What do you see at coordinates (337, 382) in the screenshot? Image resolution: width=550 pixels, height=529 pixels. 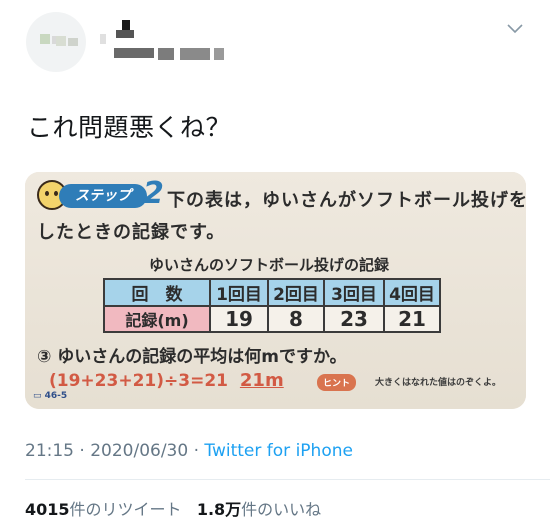 I see `hint-badge: ヒント` at bounding box center [337, 382].